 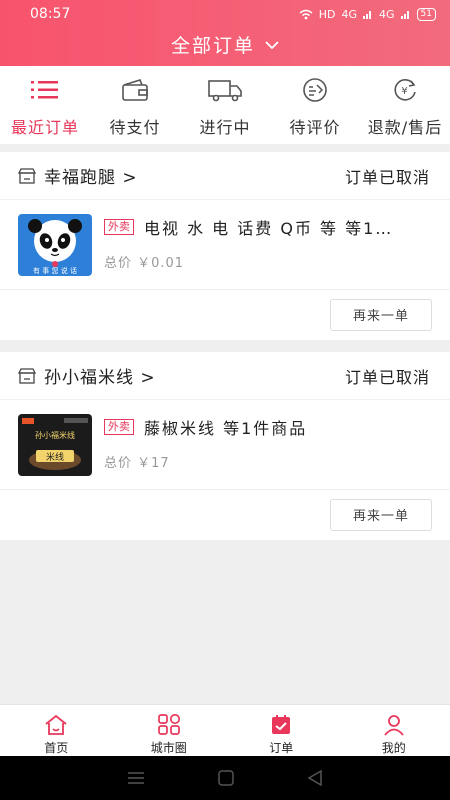 What do you see at coordinates (315, 105) in the screenshot?
I see `tab-pending-review: 待评价` at bounding box center [315, 105].